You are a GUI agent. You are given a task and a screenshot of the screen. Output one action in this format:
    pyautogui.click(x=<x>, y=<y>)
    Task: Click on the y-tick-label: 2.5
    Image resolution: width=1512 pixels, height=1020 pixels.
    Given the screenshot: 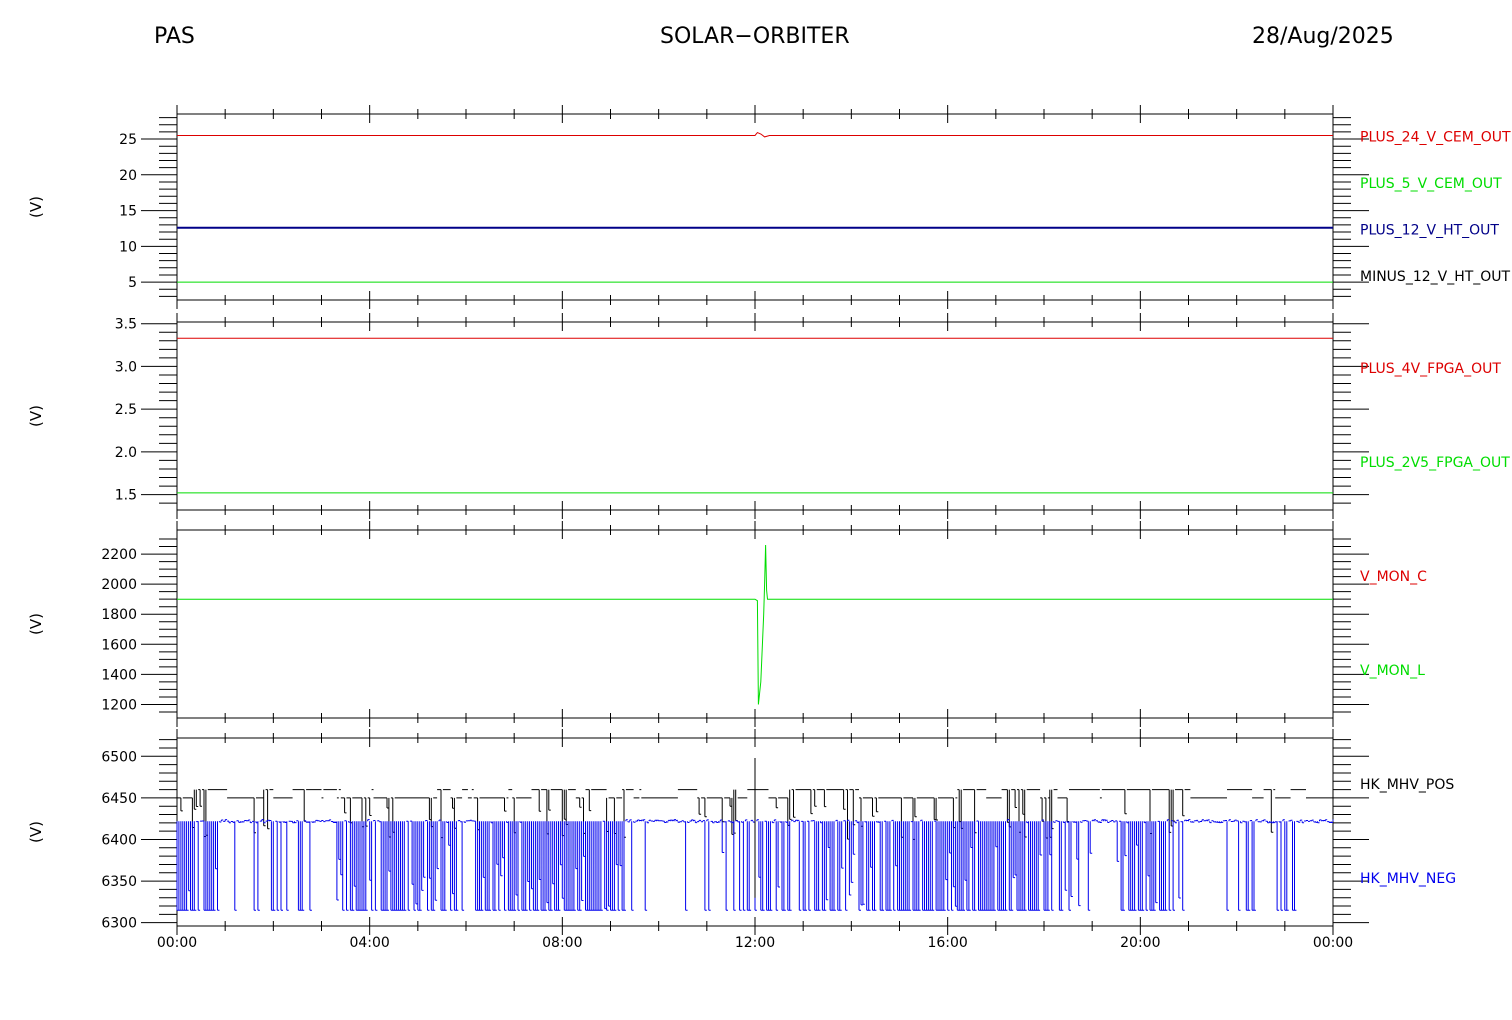 What is the action you would take?
    pyautogui.click(x=126, y=410)
    